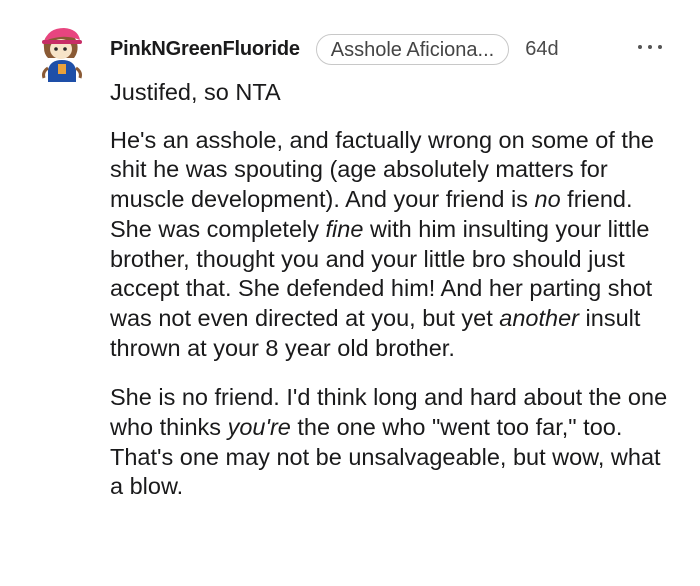 The image size is (700, 586). I want to click on emphasis-text: fine, so click(344, 228).